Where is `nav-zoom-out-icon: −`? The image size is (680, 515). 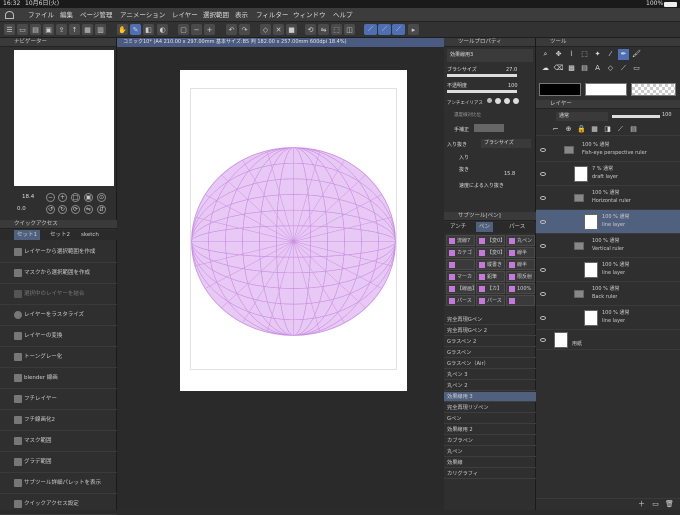 nav-zoom-out-icon: − is located at coordinates (50, 197).